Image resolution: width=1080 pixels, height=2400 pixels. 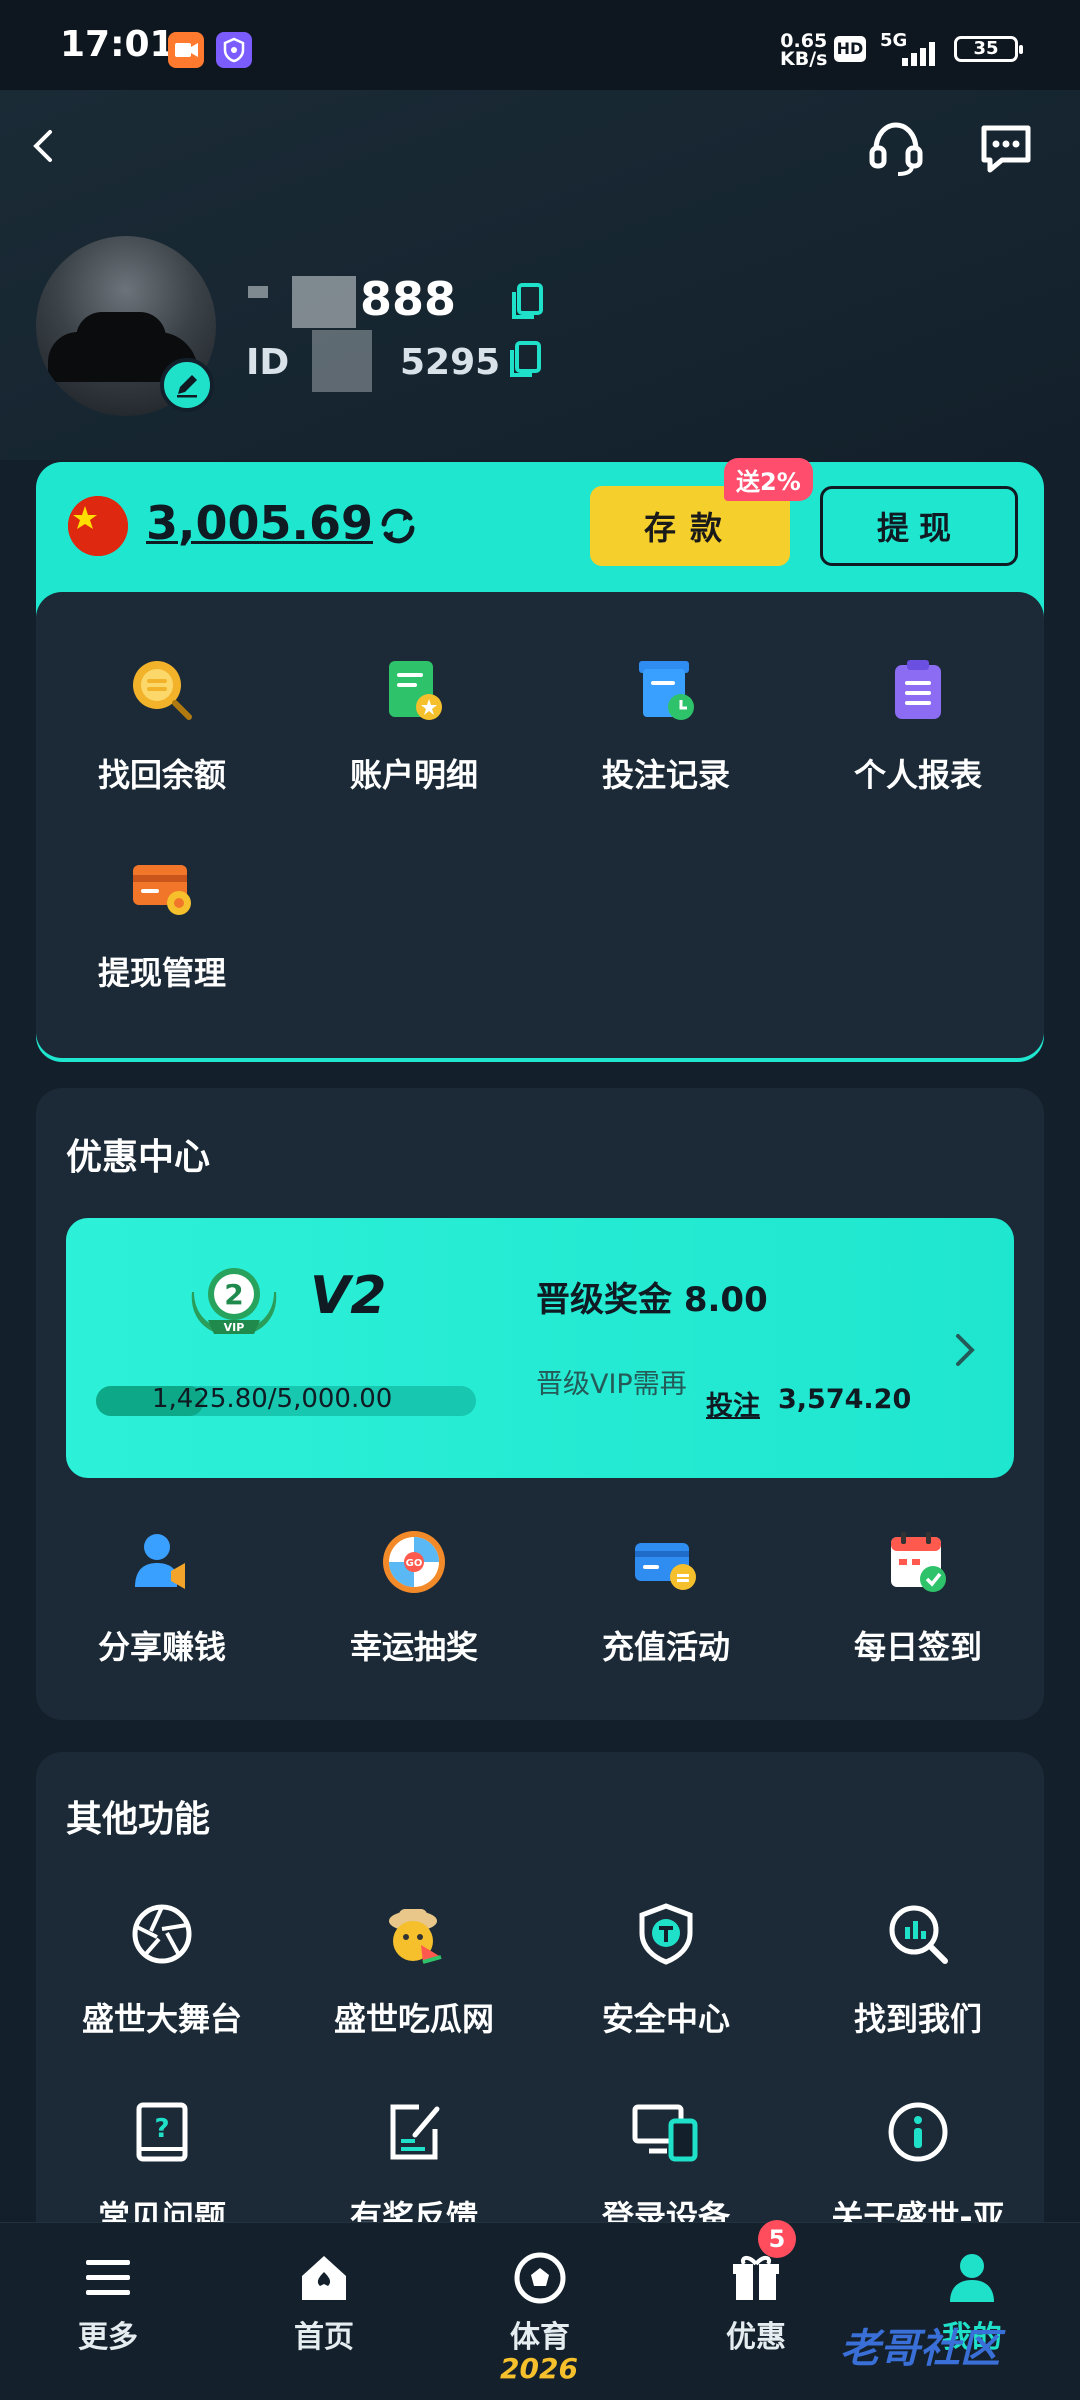 I want to click on daily-checkin-item: 每日签到, so click(x=918, y=1585).